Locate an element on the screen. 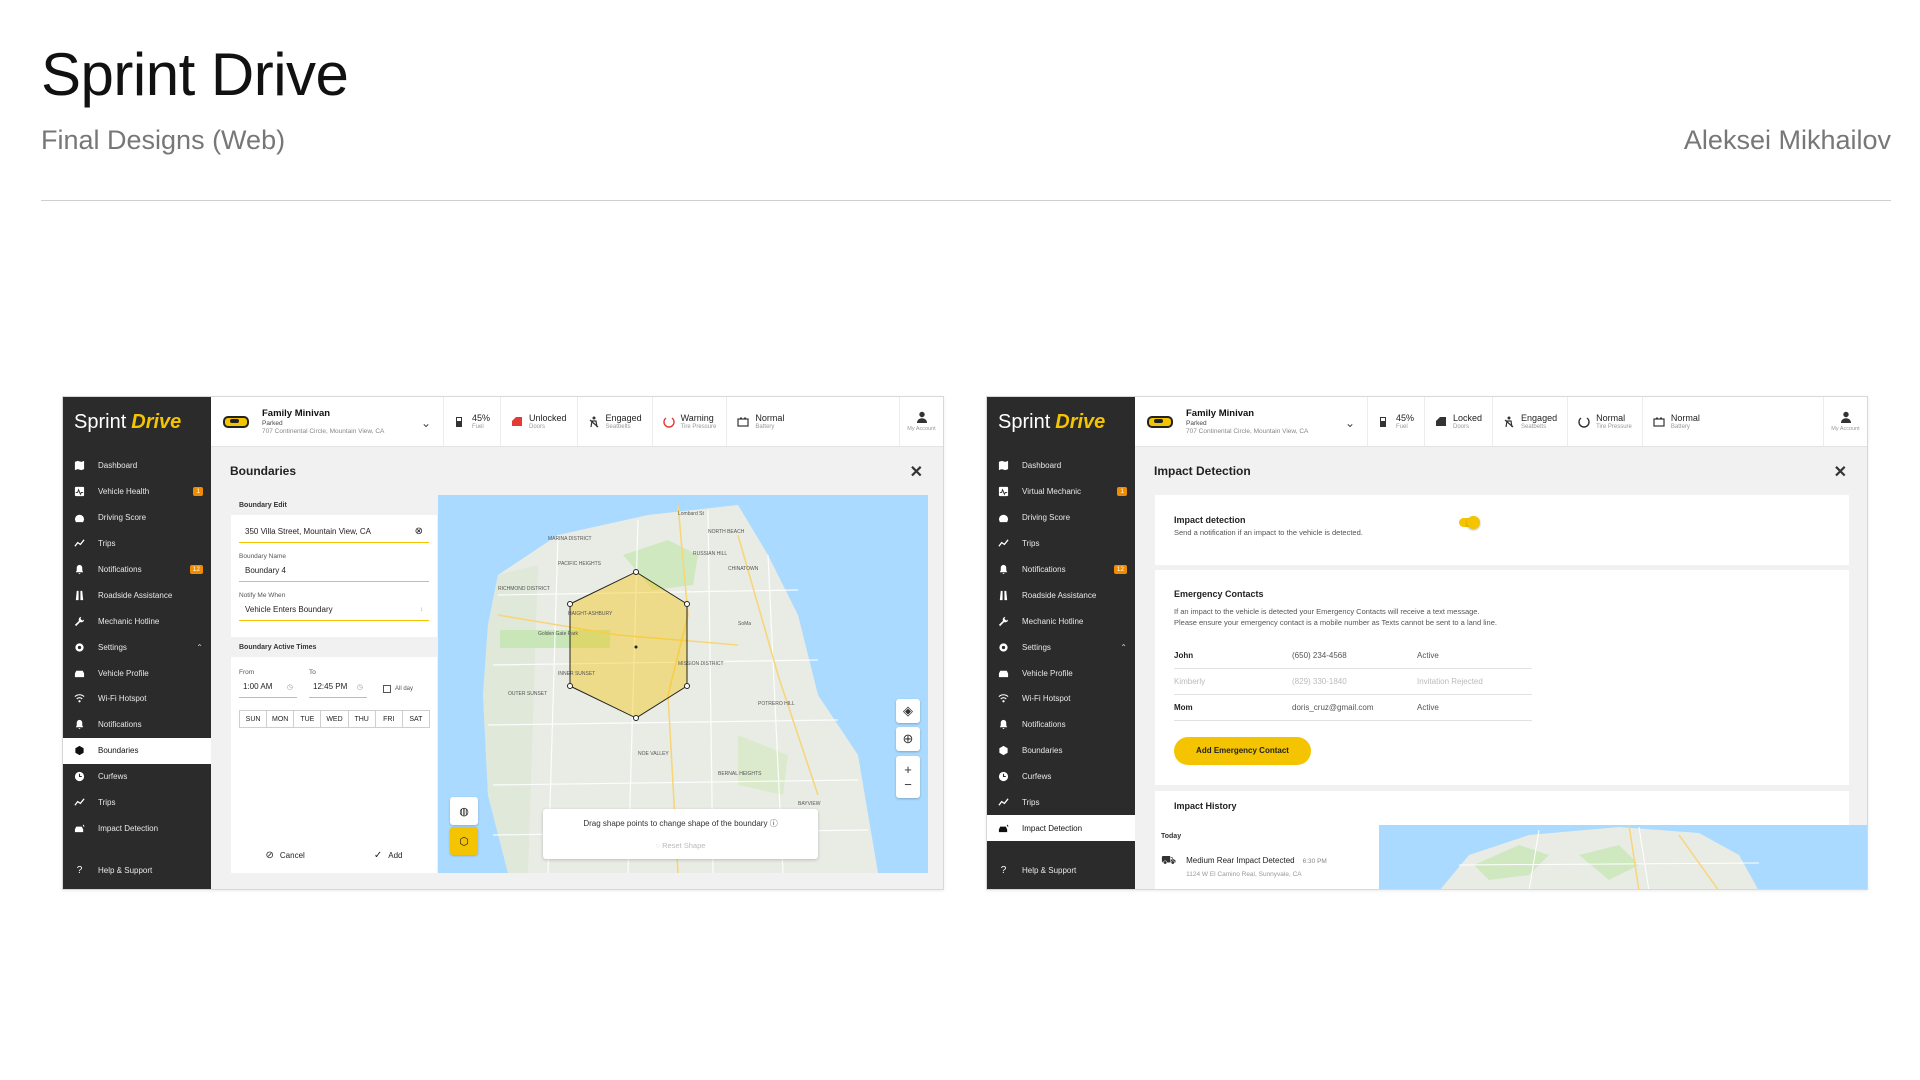  day-toggle-tue: TUE is located at coordinates (307, 719).